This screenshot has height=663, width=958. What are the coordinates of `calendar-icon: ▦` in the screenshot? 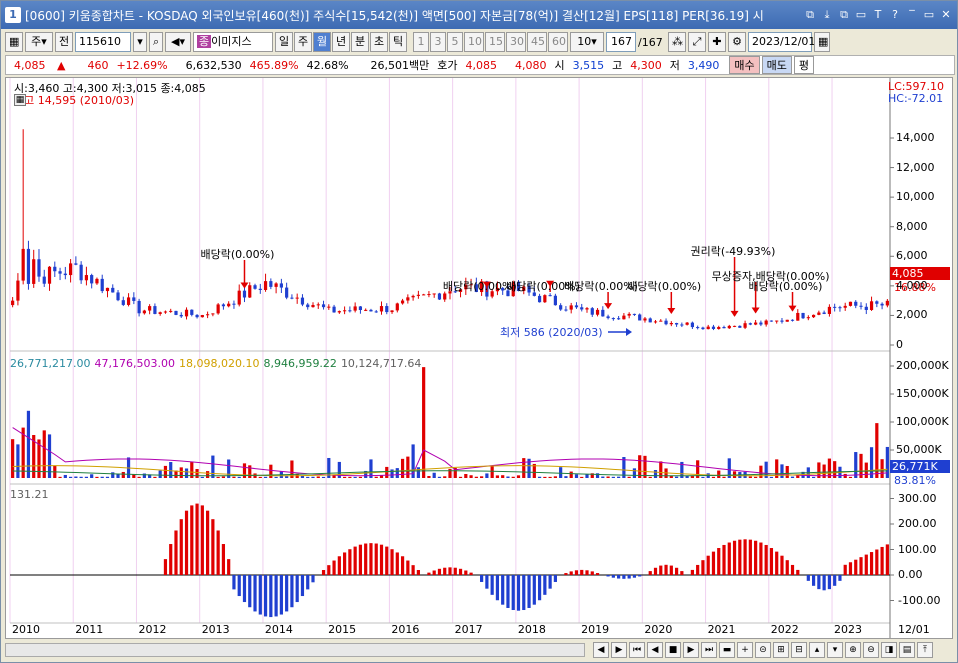 It's located at (822, 42).